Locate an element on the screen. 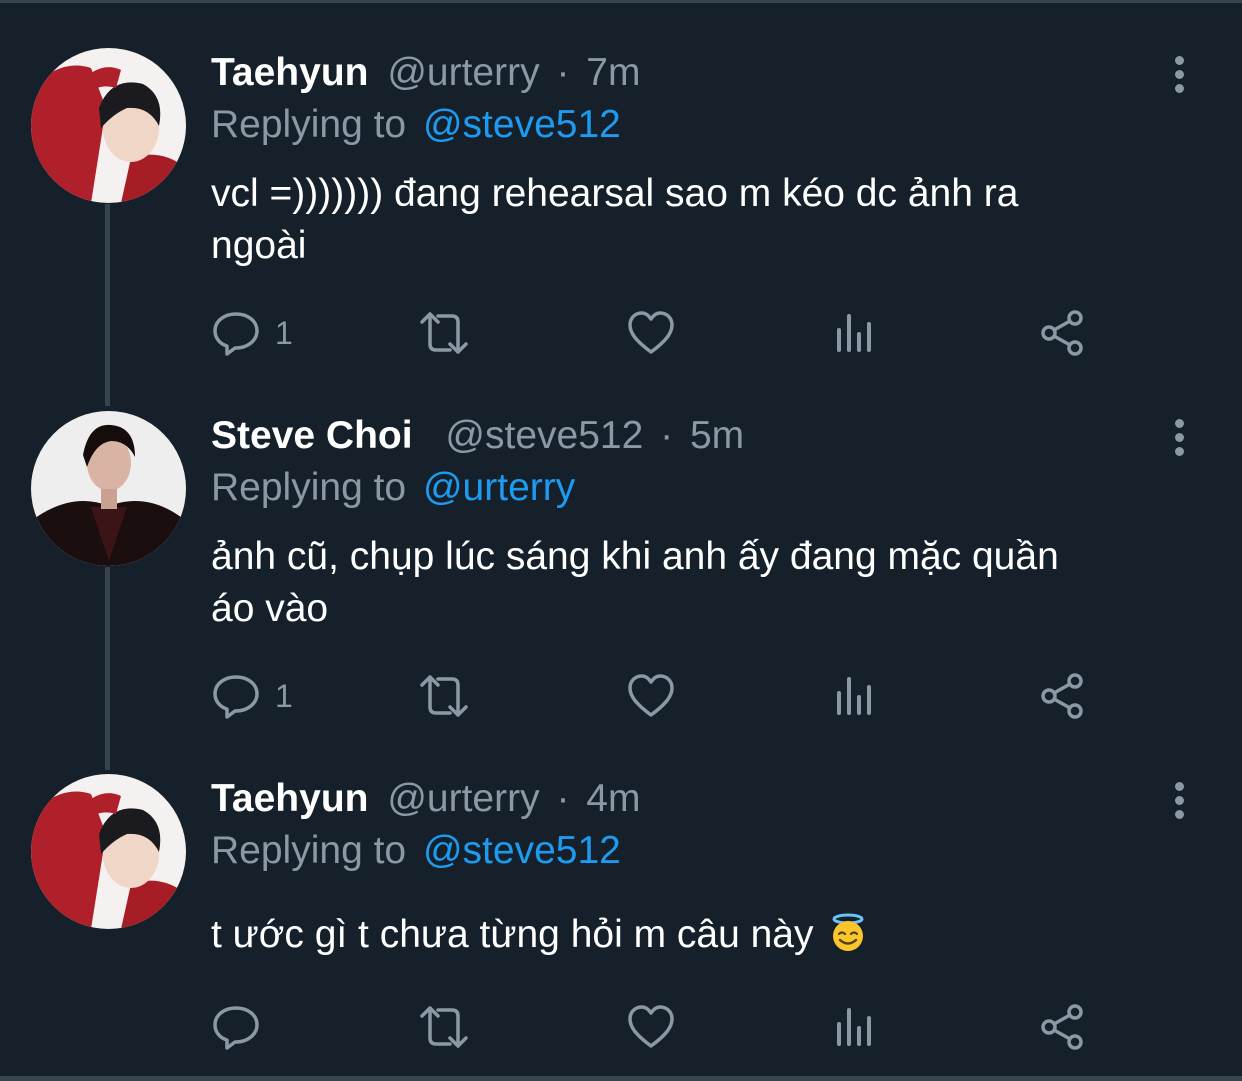 This screenshot has height=1081, width=1242. tweet-header: Taehyun @urterry · 7m is located at coordinates (425, 73).